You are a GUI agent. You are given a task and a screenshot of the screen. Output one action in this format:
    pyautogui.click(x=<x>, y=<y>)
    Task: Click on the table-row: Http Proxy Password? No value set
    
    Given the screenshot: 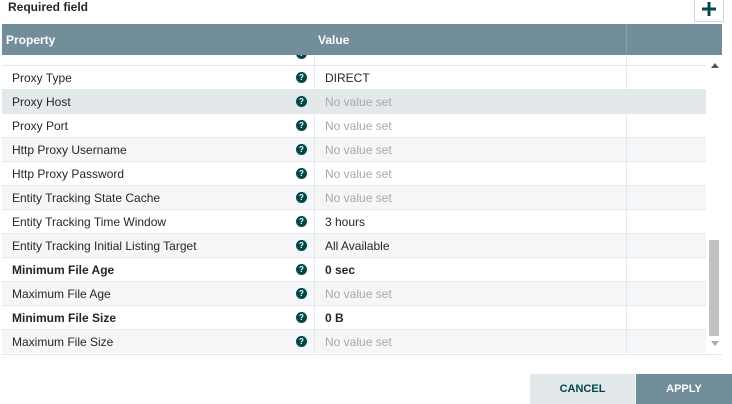 What is the action you would take?
    pyautogui.click(x=354, y=174)
    